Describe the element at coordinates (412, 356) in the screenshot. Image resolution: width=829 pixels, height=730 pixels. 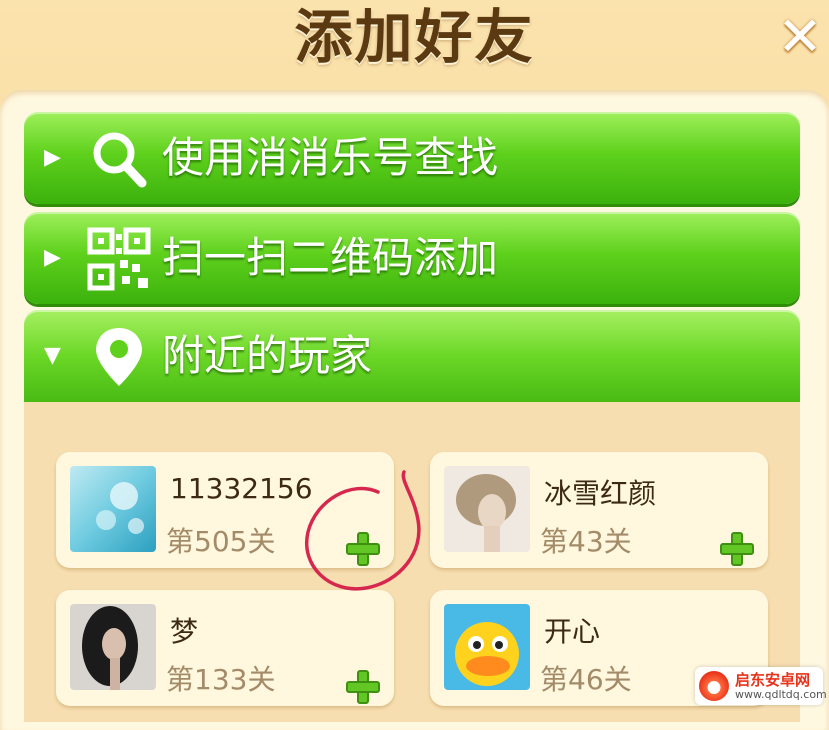
I see `nearby-players-option: ▼ 附近的玩家` at that location.